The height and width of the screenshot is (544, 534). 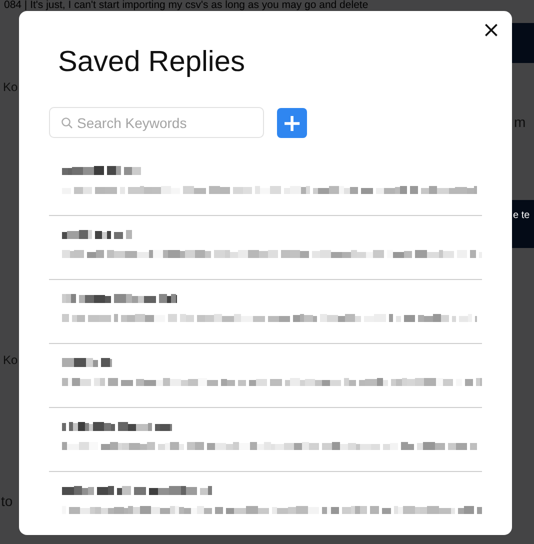 What do you see at coordinates (186, 5) in the screenshot?
I see `message-text: 084 | It's just, I can't start importing my csv's as long as you may go and delete` at bounding box center [186, 5].